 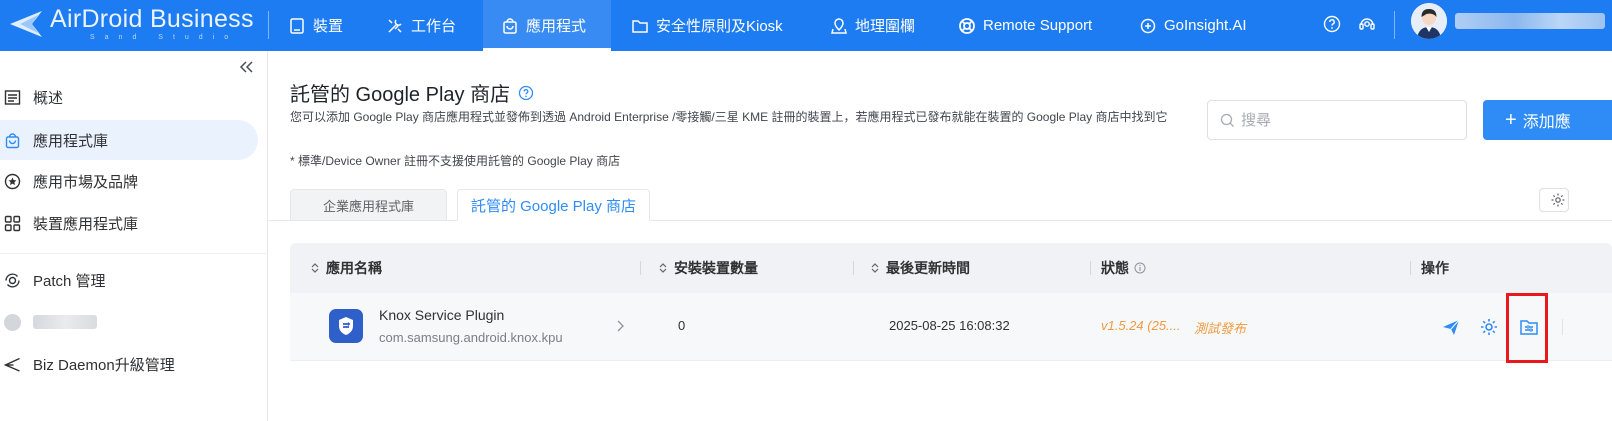 I want to click on chevron-right-icon, so click(x=620, y=326).